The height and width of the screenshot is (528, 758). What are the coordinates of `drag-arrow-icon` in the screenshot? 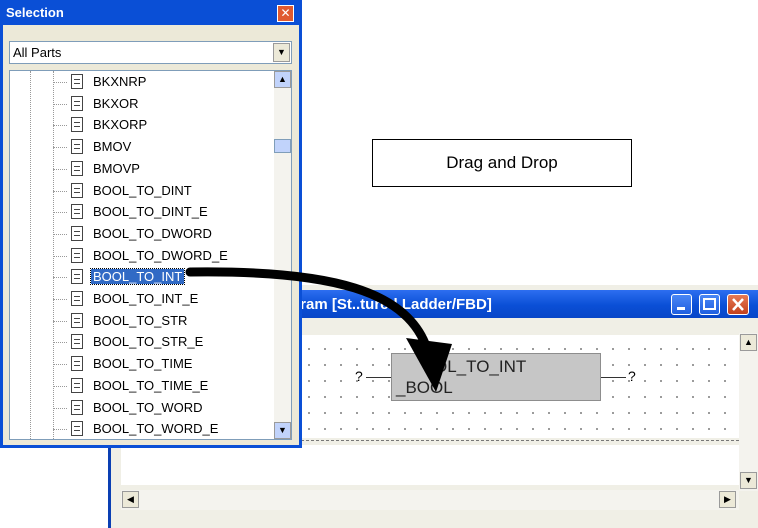 It's located at (318, 329).